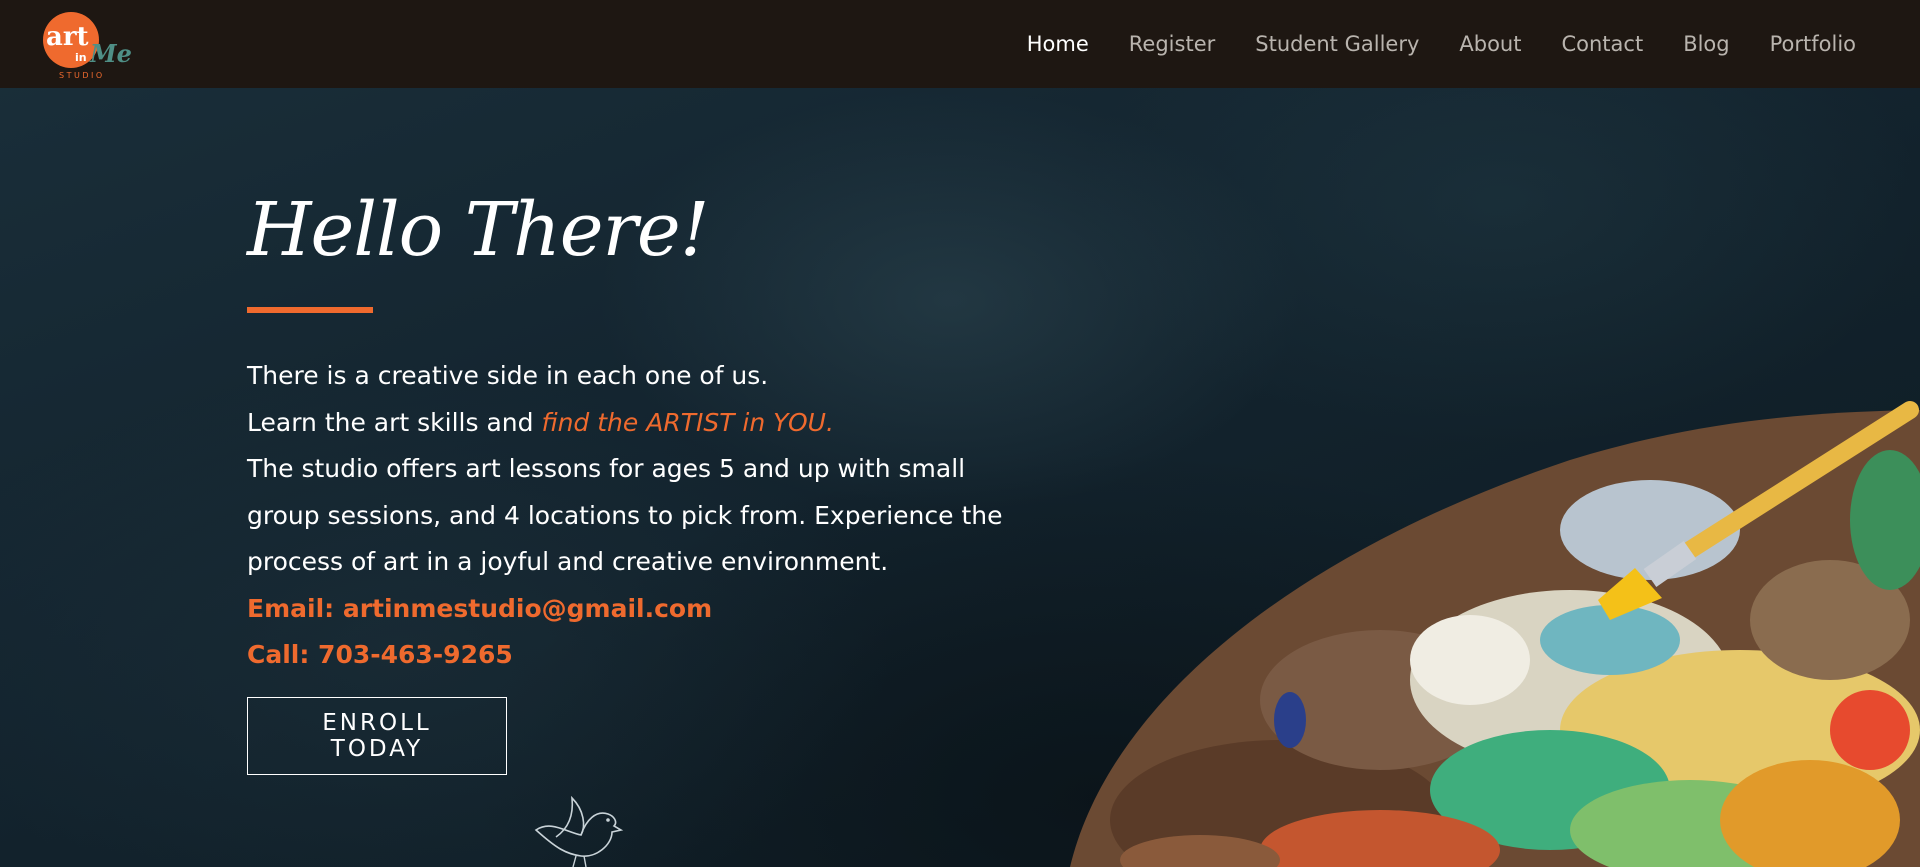 The image size is (1920, 867). Describe the element at coordinates (1490, 44) in the screenshot. I see `nav-about: About` at that location.